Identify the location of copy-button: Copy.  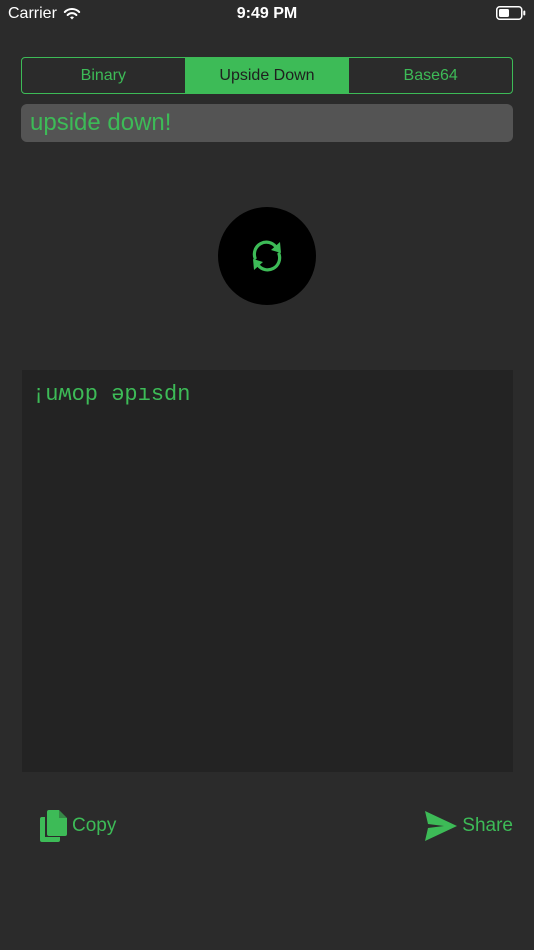
(77, 826).